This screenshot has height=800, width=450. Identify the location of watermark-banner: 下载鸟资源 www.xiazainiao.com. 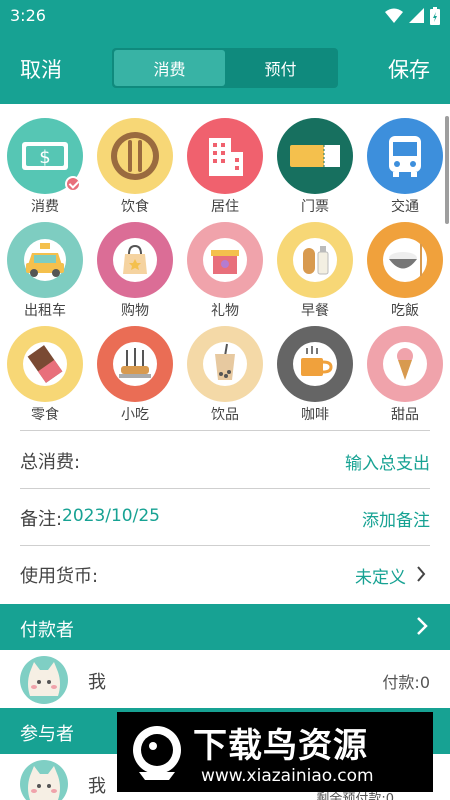
(275, 752).